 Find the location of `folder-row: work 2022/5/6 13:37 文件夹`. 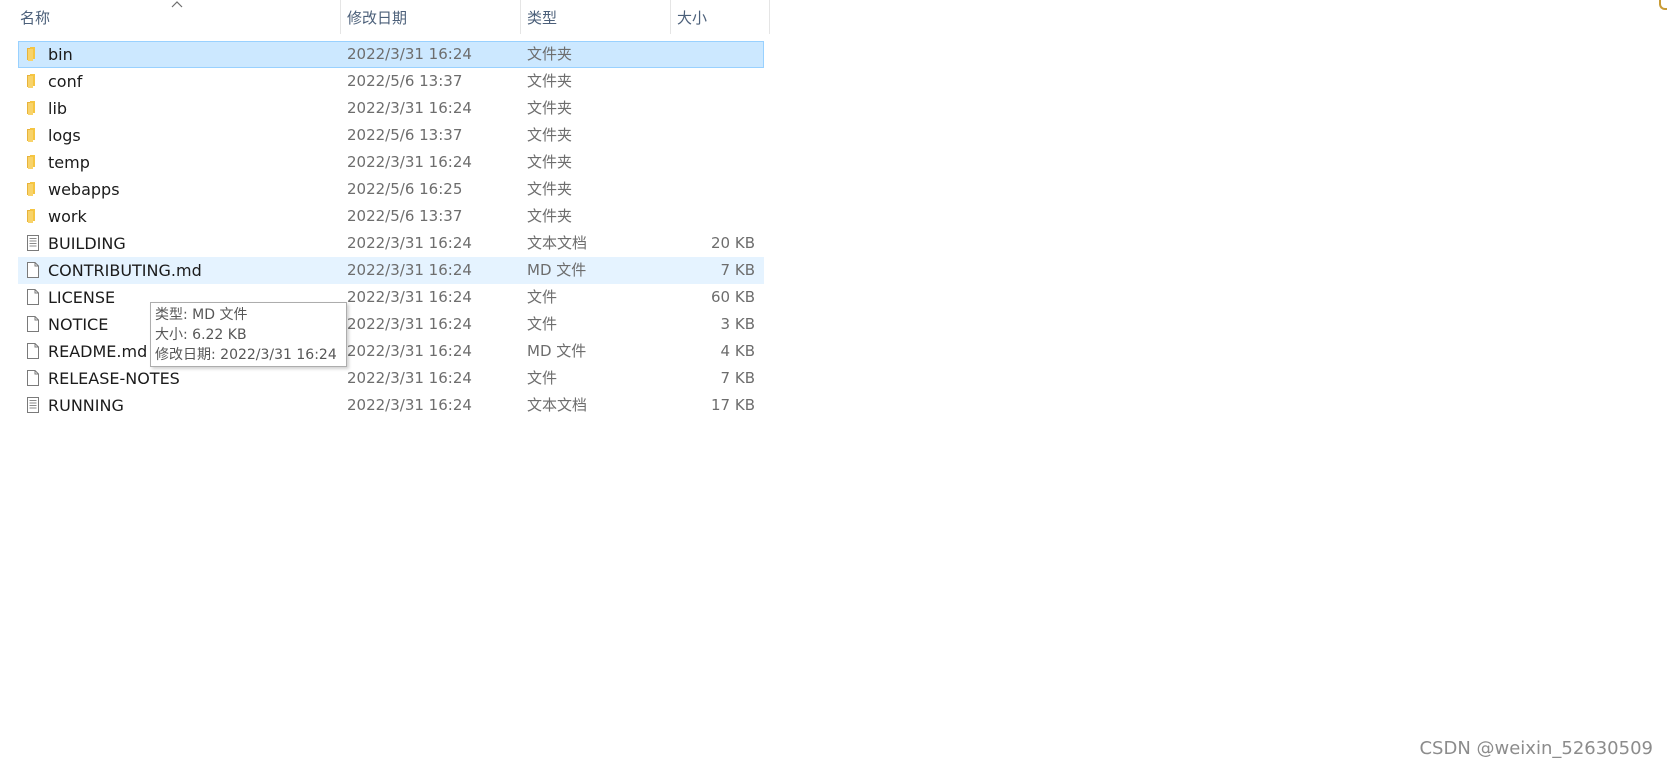

folder-row: work 2022/5/6 13:37 文件夹 is located at coordinates (391, 216).